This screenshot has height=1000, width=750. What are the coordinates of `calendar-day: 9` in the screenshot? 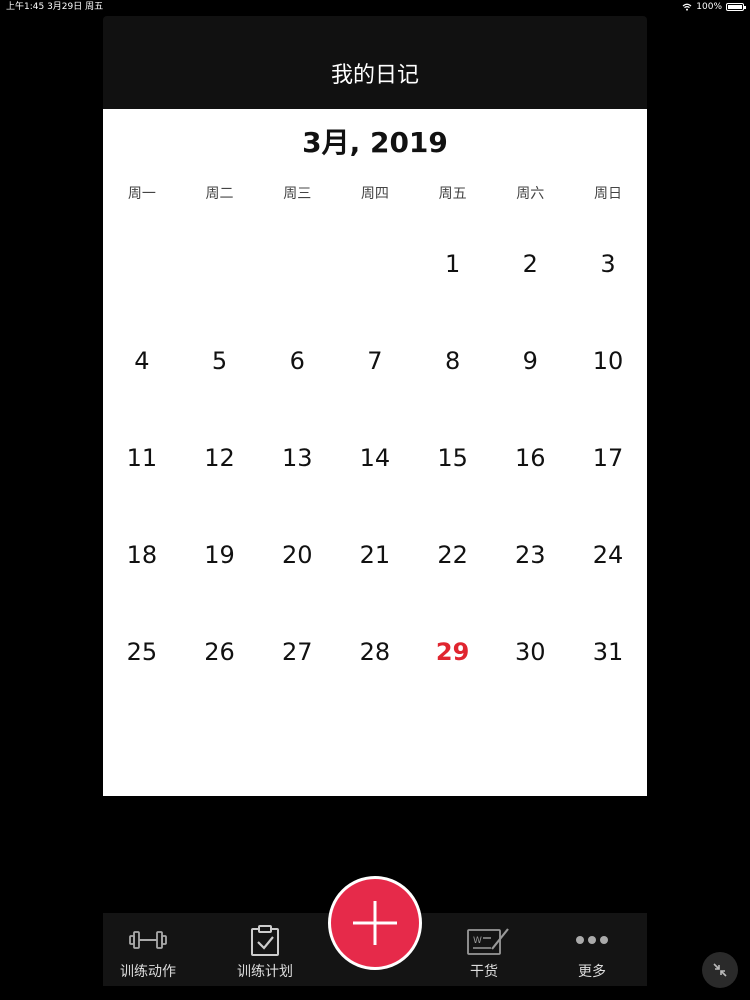 It's located at (530, 361).